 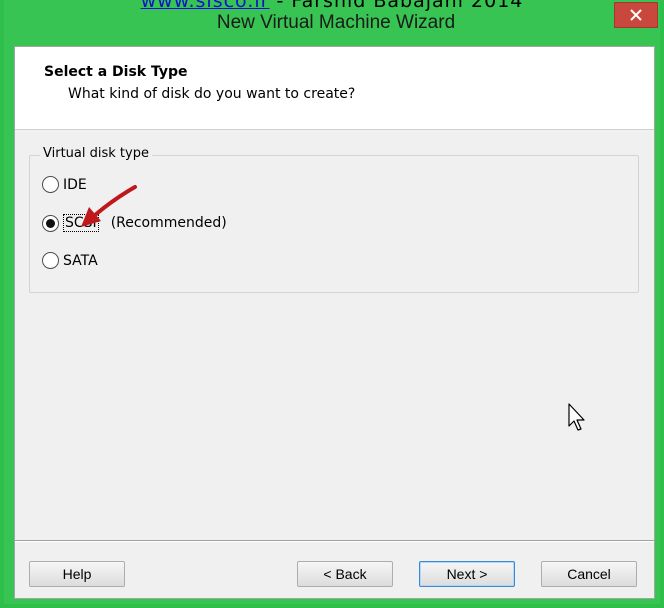 What do you see at coordinates (334, 540) in the screenshot?
I see `footer-divider` at bounding box center [334, 540].